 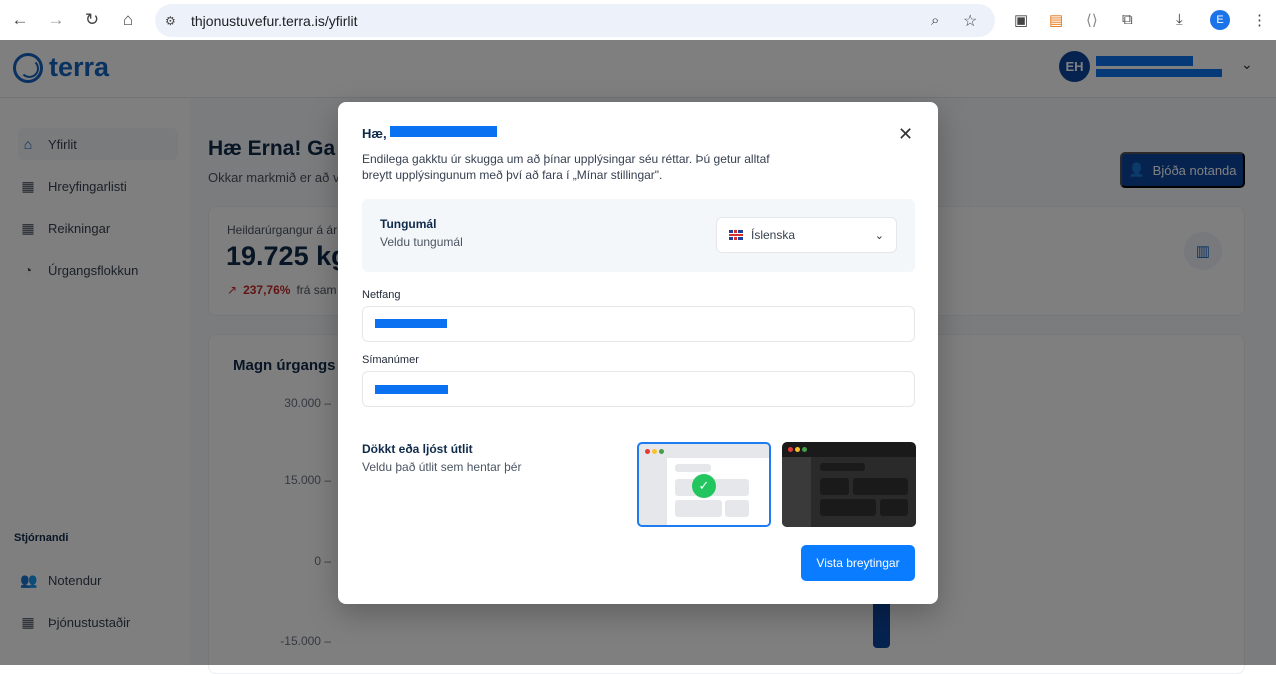 What do you see at coordinates (56, 20) in the screenshot?
I see `forward-icon: →` at bounding box center [56, 20].